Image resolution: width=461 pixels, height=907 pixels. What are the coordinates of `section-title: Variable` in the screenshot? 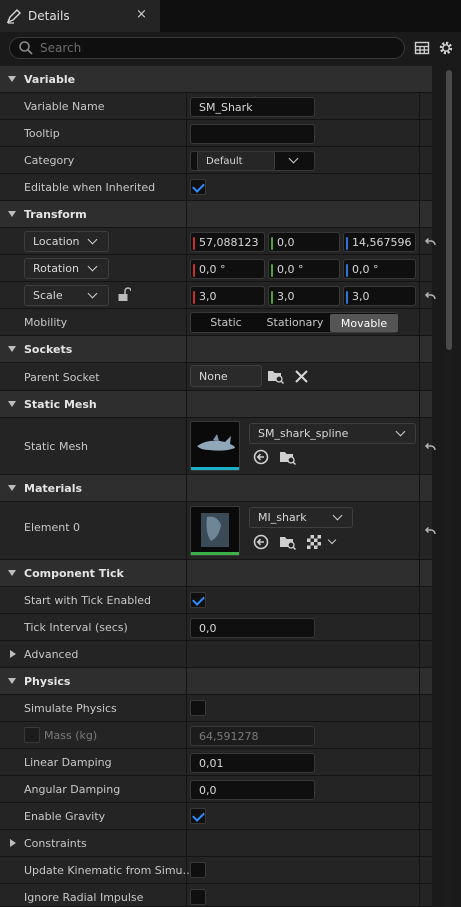 It's located at (50, 79).